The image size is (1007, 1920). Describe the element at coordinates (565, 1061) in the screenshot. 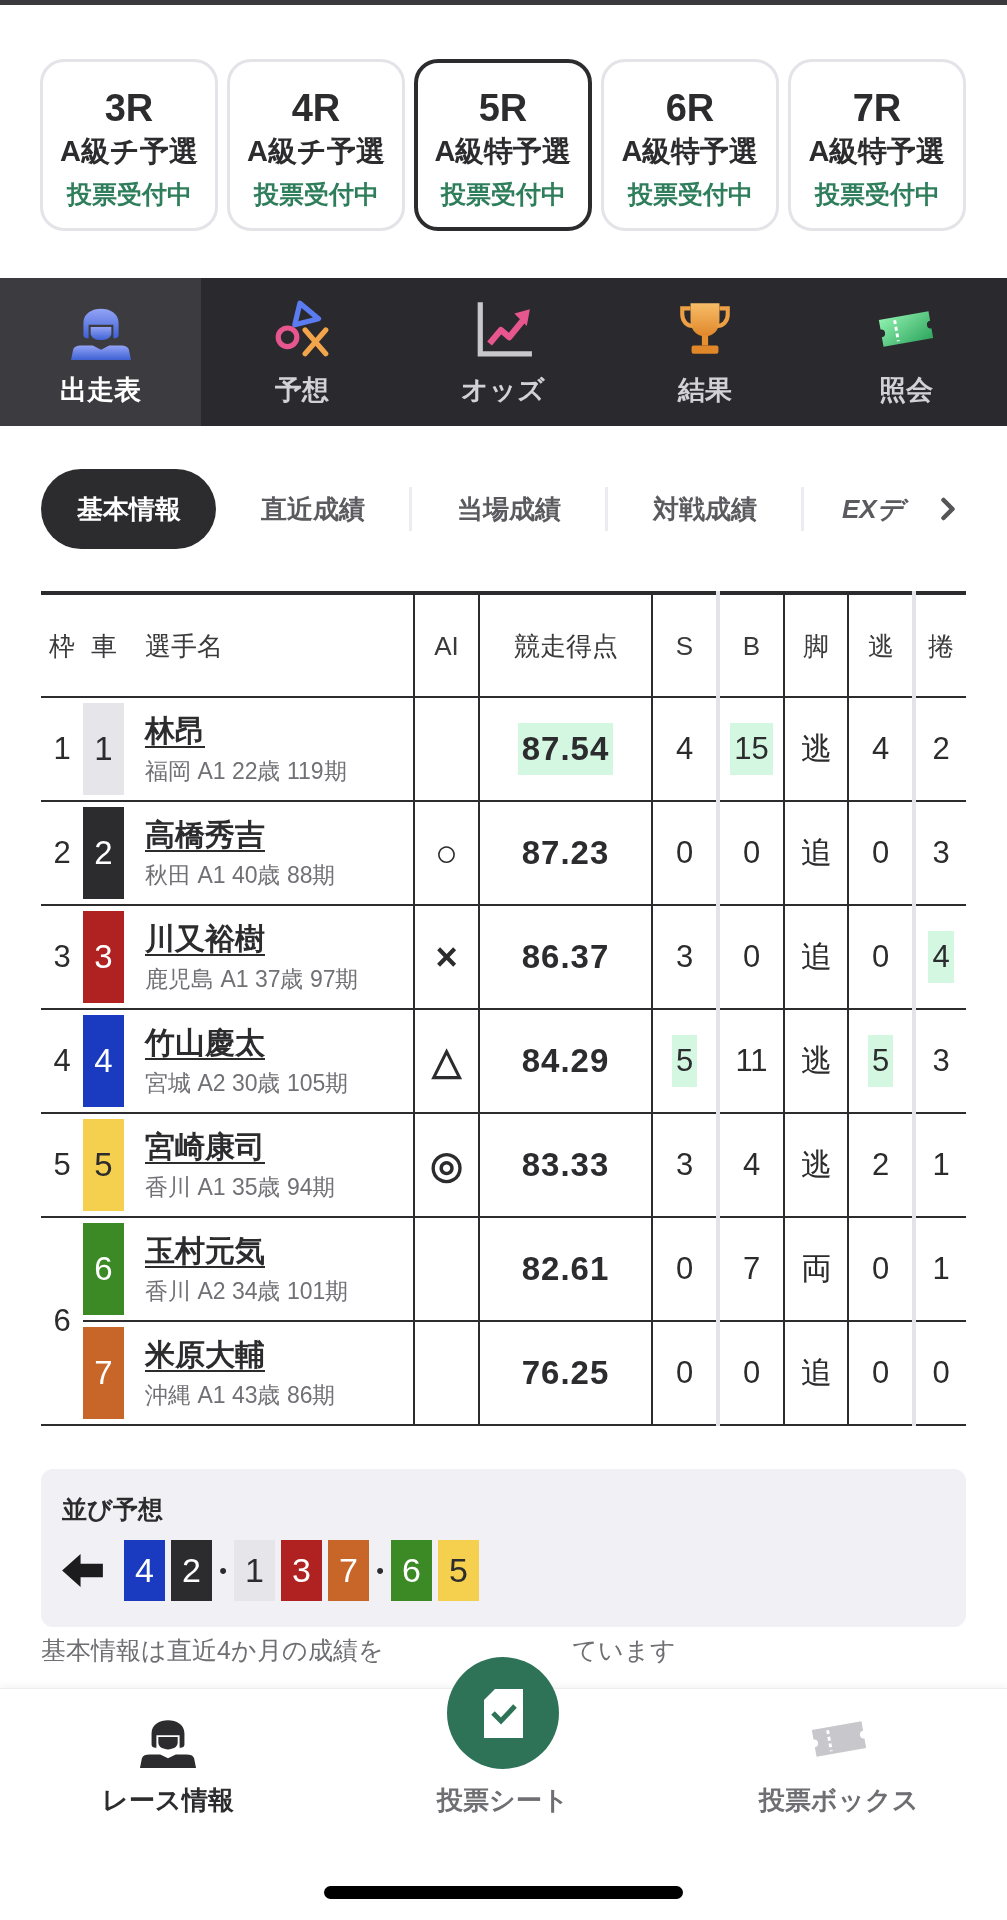

I see `race-score: 84.29` at that location.